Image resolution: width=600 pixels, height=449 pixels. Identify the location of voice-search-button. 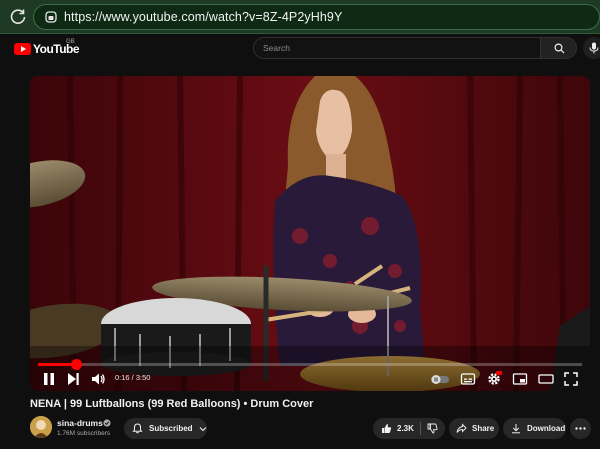
(591, 48).